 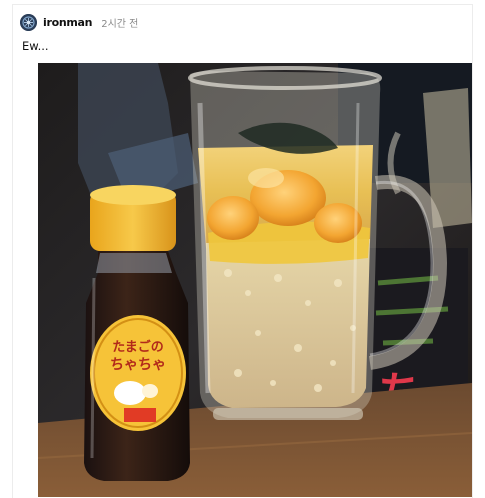 What do you see at coordinates (138, 347) in the screenshot?
I see `bottle-label-line1: たまごの` at bounding box center [138, 347].